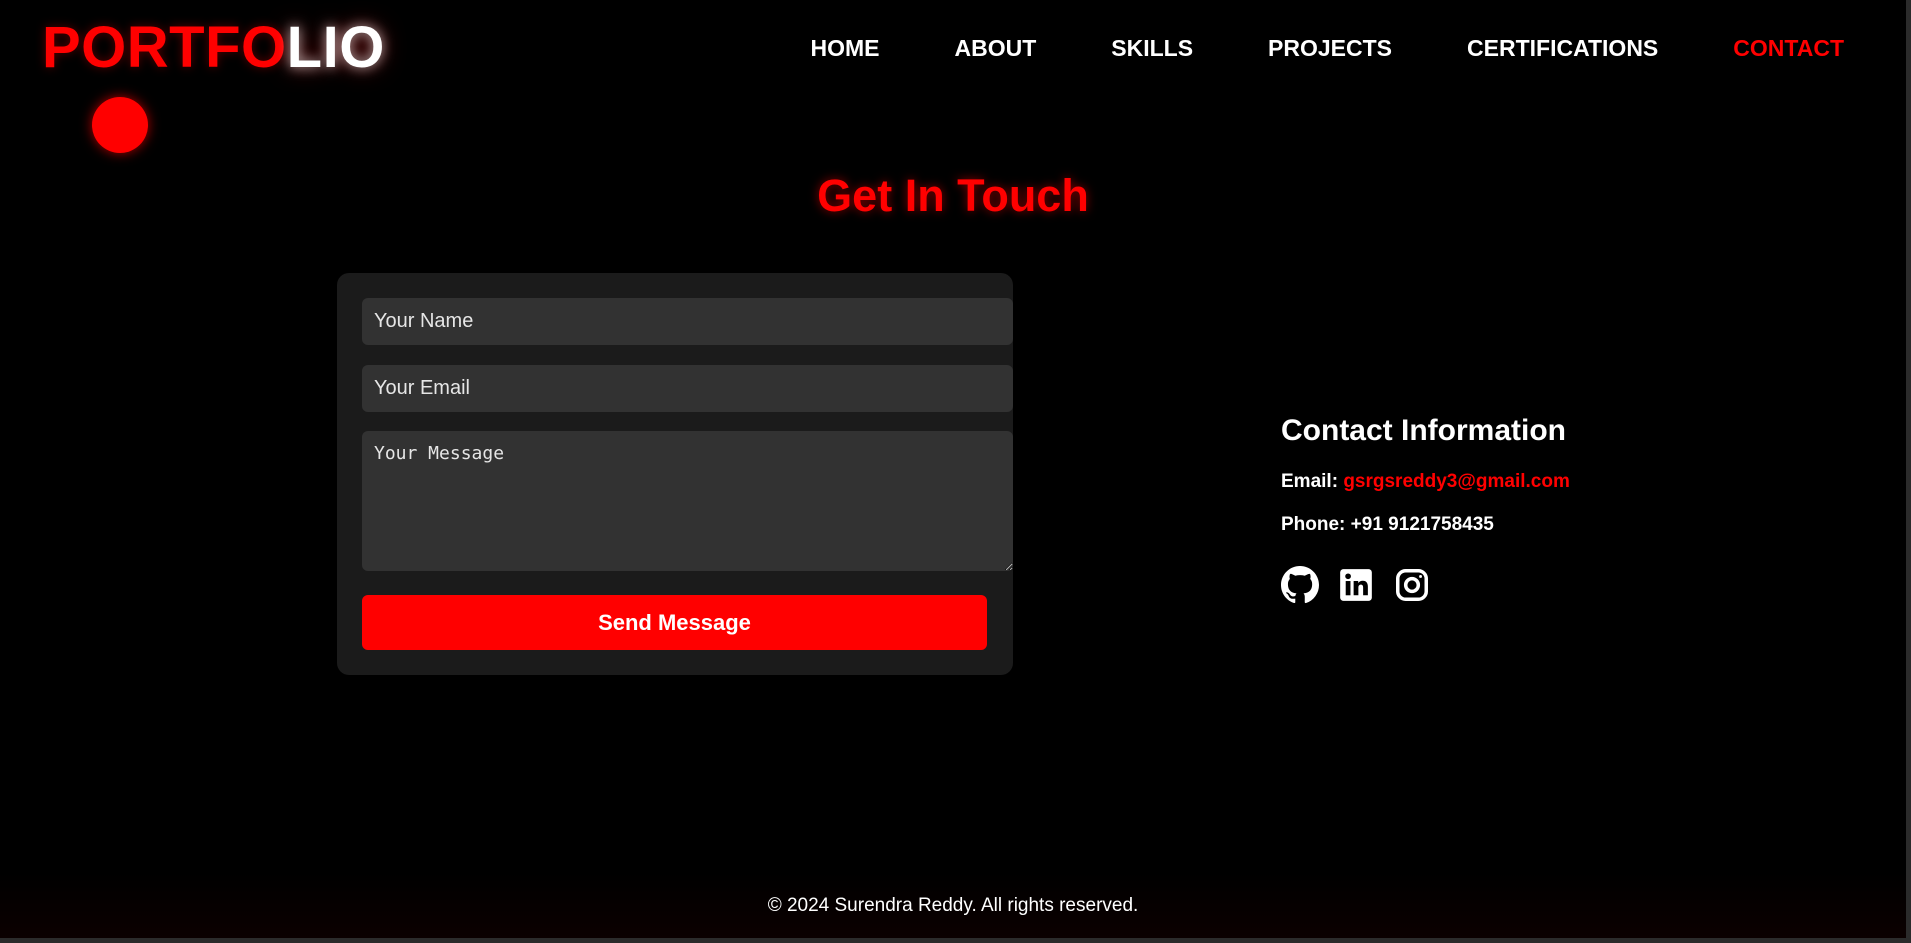  What do you see at coordinates (1456, 481) in the screenshot?
I see `email-link: gsrgsreddy3@gmail.com` at bounding box center [1456, 481].